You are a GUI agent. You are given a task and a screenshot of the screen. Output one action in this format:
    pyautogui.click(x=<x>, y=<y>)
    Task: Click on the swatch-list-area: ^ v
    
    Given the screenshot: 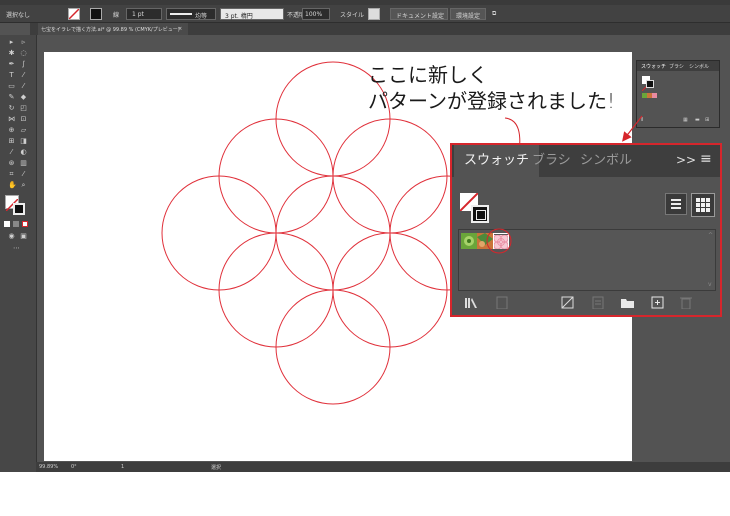 What is the action you would take?
    pyautogui.click(x=587, y=259)
    